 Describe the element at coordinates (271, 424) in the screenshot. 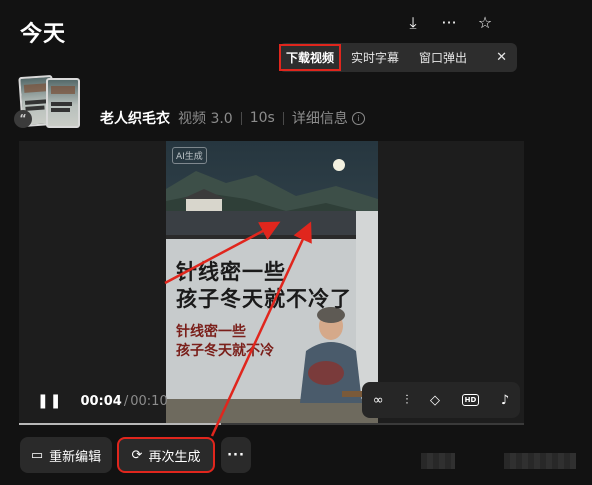

I see `progress-bar` at that location.